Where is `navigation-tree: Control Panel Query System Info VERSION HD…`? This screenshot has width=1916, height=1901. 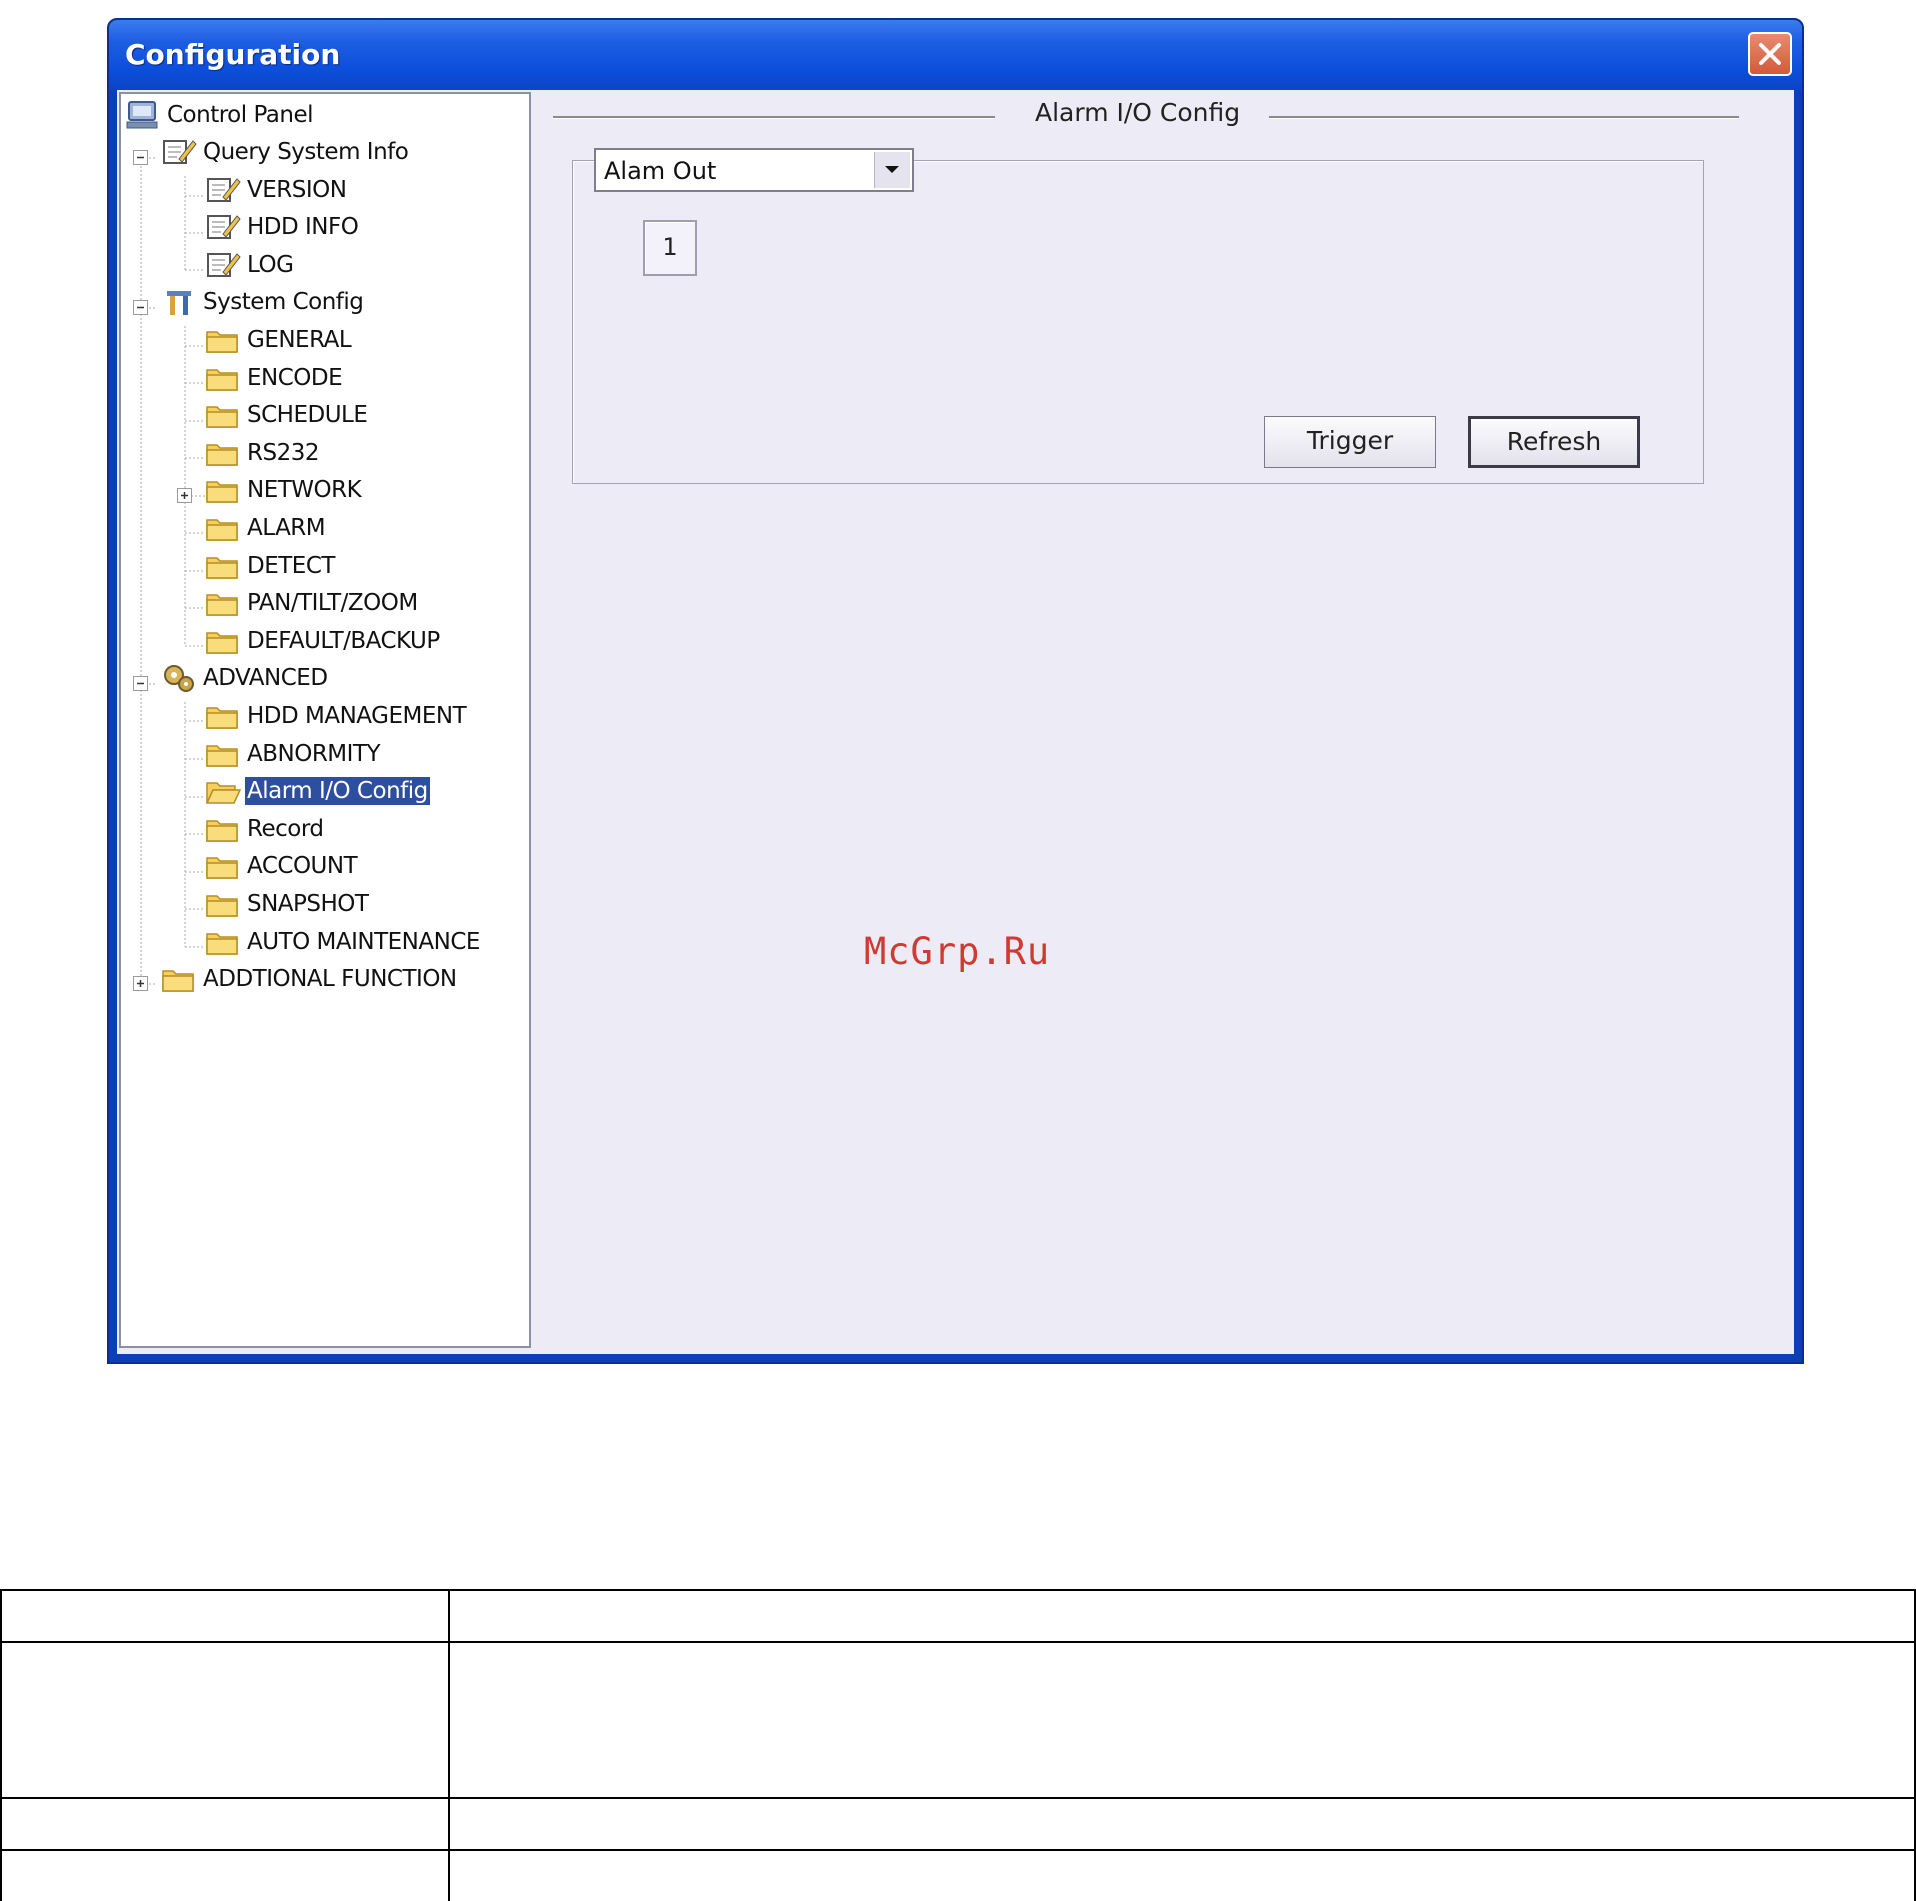 navigation-tree: Control Panel Query System Info VERSION HD… is located at coordinates (325, 720).